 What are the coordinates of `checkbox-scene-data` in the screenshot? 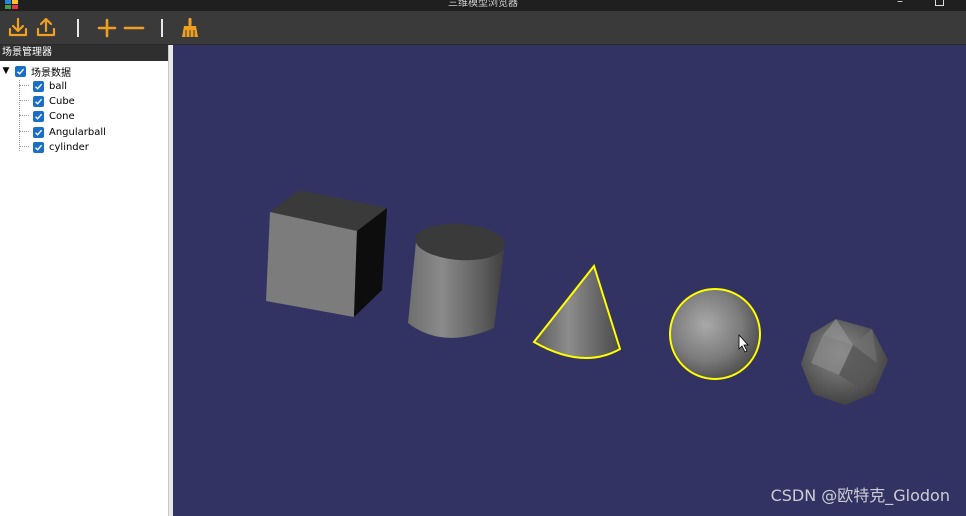 It's located at (20, 71).